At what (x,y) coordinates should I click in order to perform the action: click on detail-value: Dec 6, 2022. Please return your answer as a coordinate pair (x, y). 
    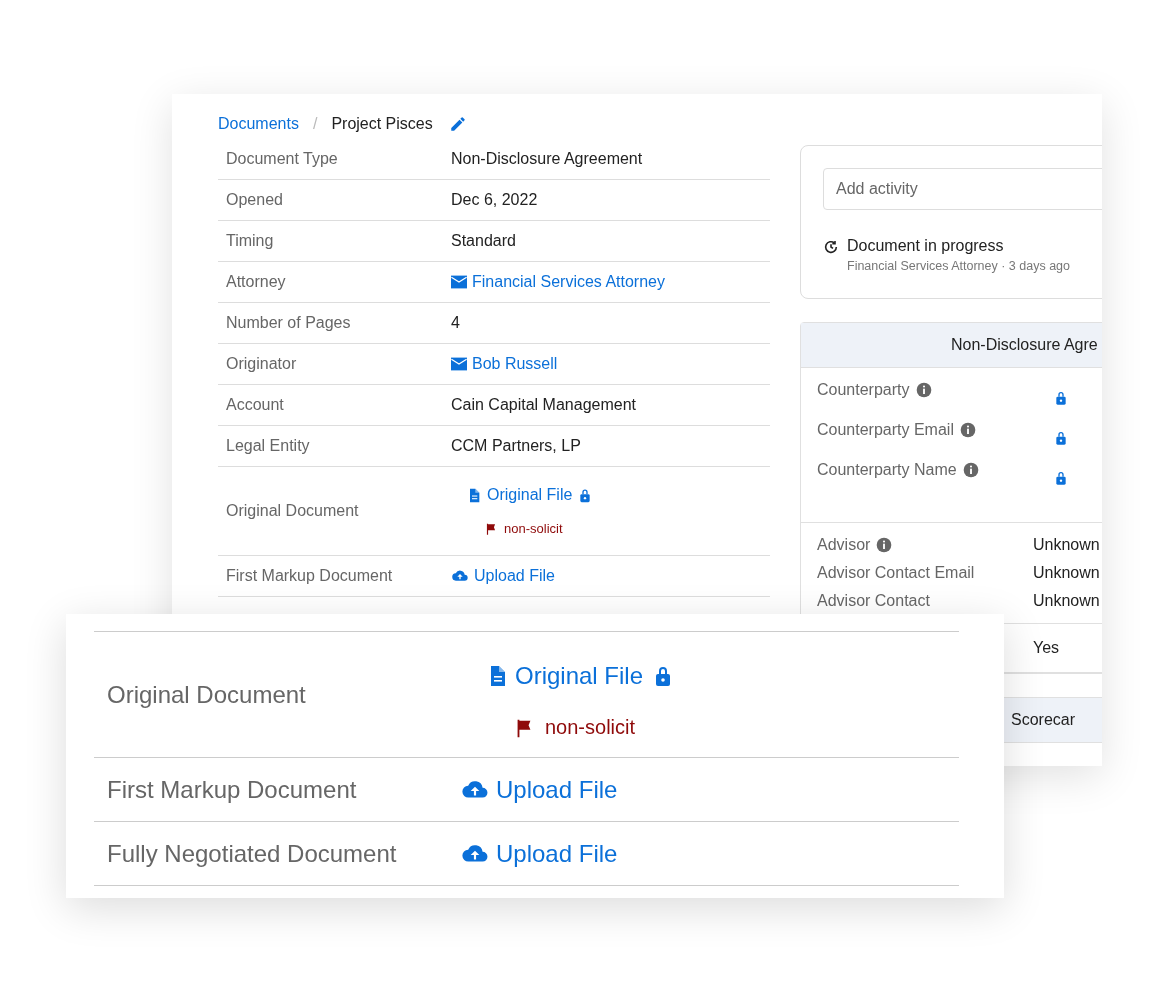
    Looking at the image, I should click on (494, 200).